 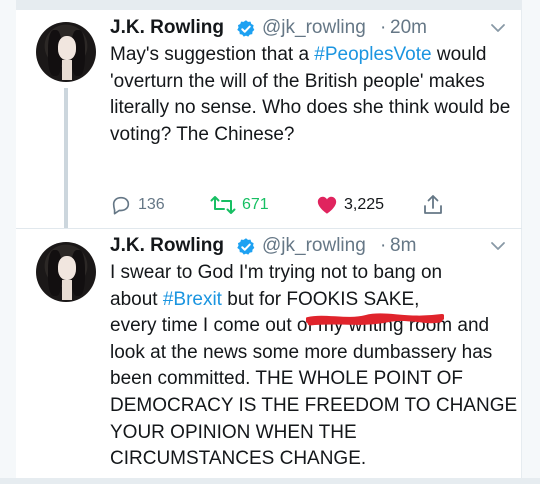 I want to click on reply-button: 136, so click(x=137, y=205).